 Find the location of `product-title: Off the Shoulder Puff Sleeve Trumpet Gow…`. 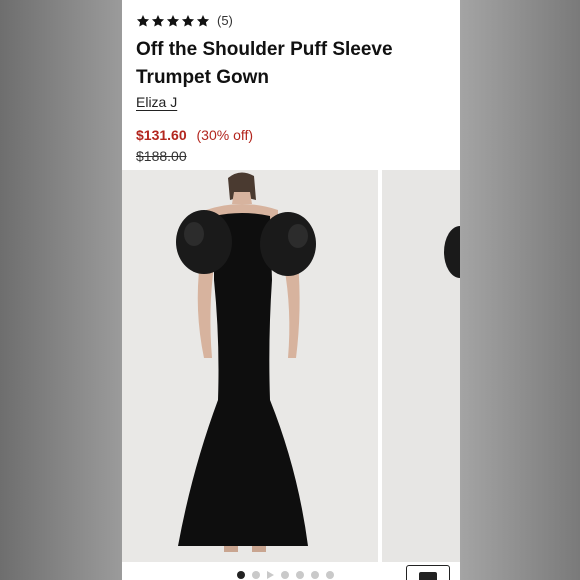

product-title: Off the Shoulder Puff Sleeve Trumpet Gow… is located at coordinates (264, 63).